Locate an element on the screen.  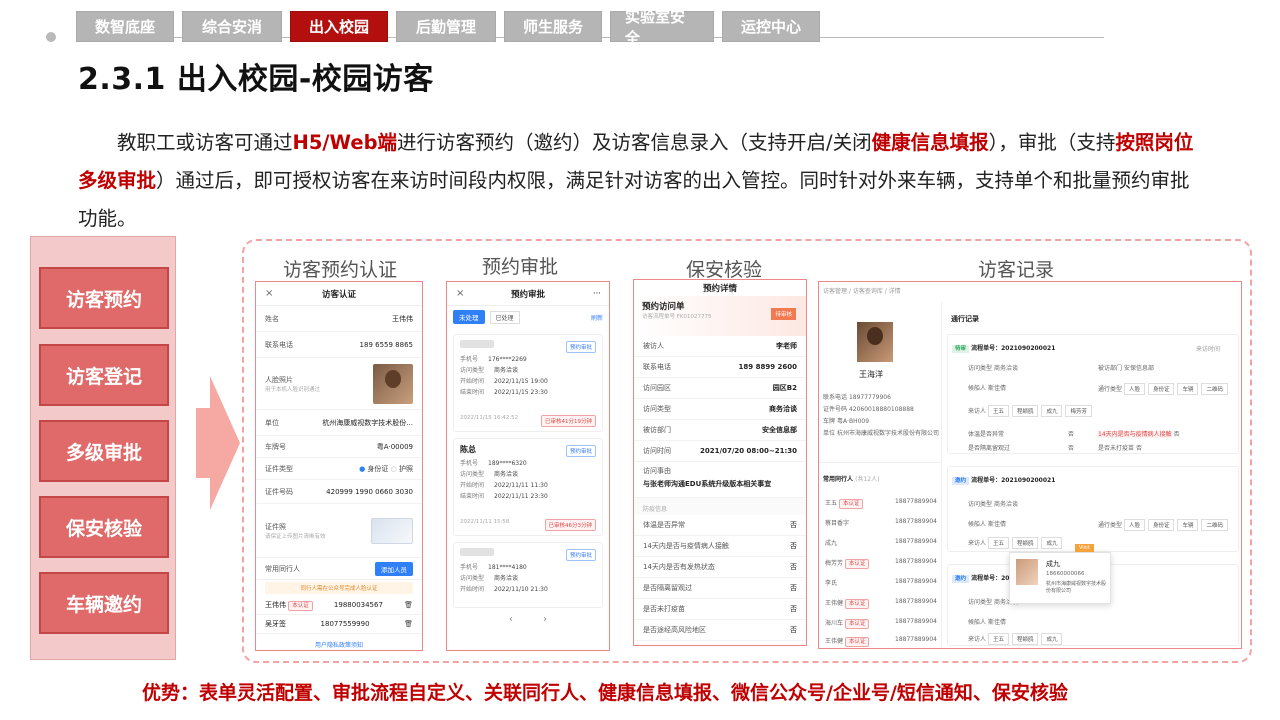
tab-security: 综合安消 is located at coordinates (232, 26).